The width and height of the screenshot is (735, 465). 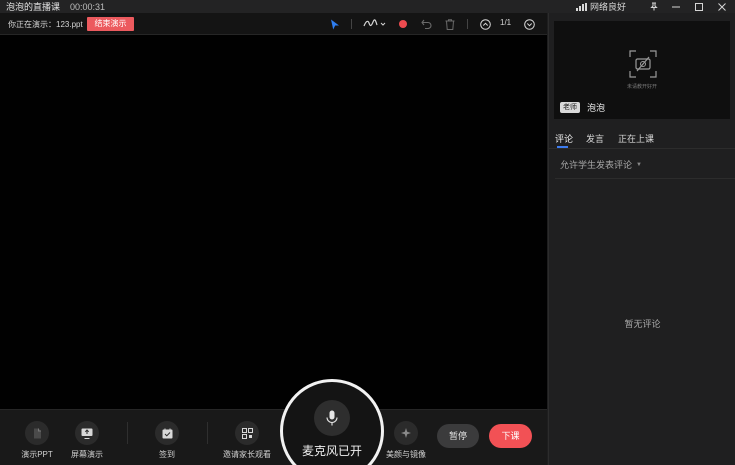 I want to click on pin-icon, so click(x=654, y=6).